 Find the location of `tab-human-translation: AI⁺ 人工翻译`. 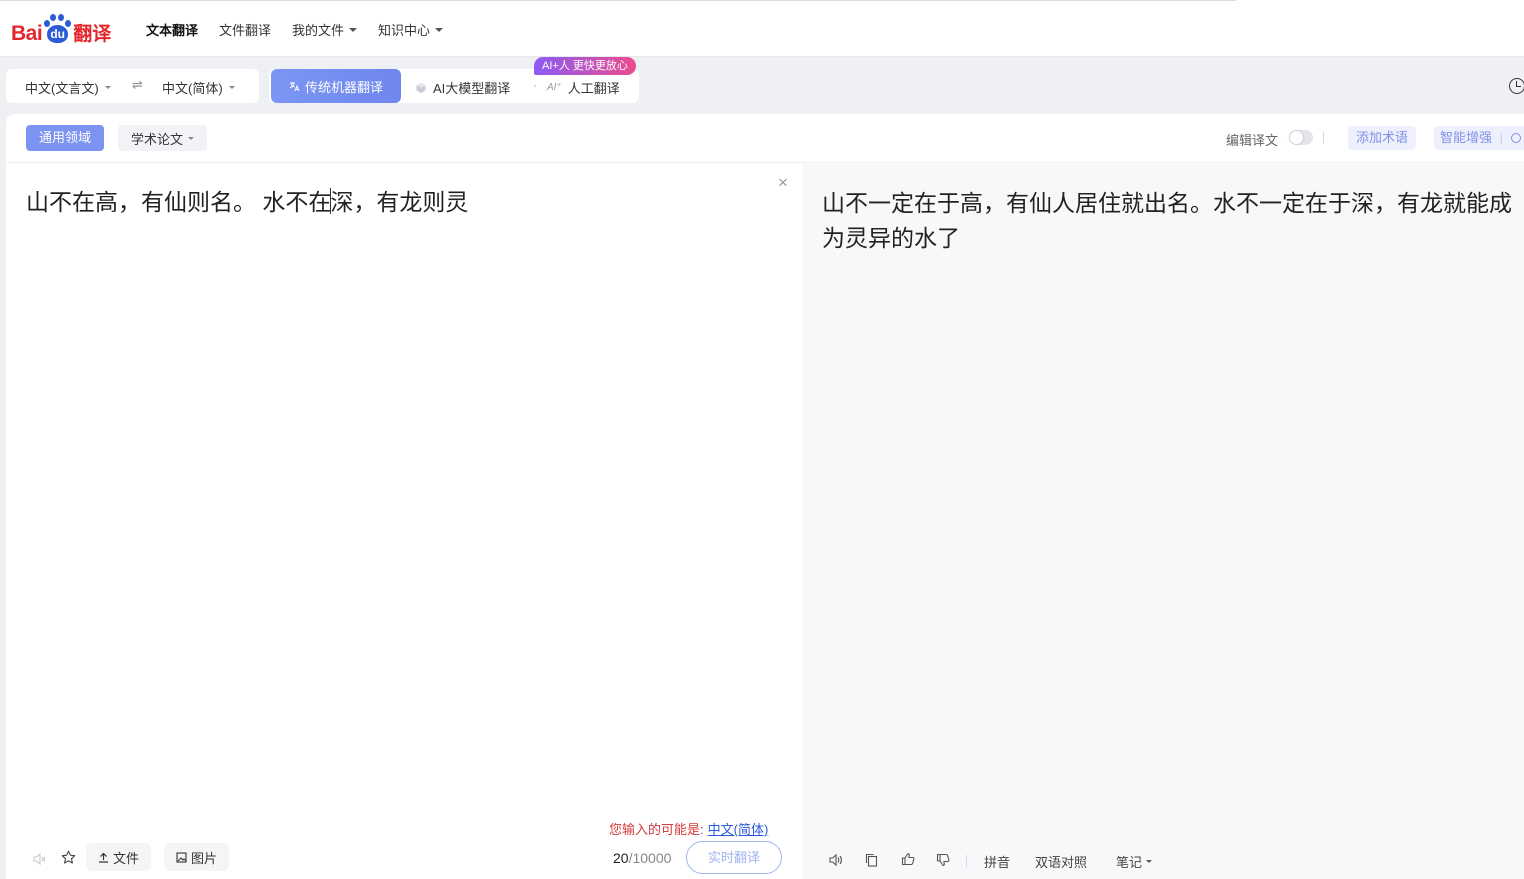

tab-human-translation: AI⁺ 人工翻译 is located at coordinates (583, 87).